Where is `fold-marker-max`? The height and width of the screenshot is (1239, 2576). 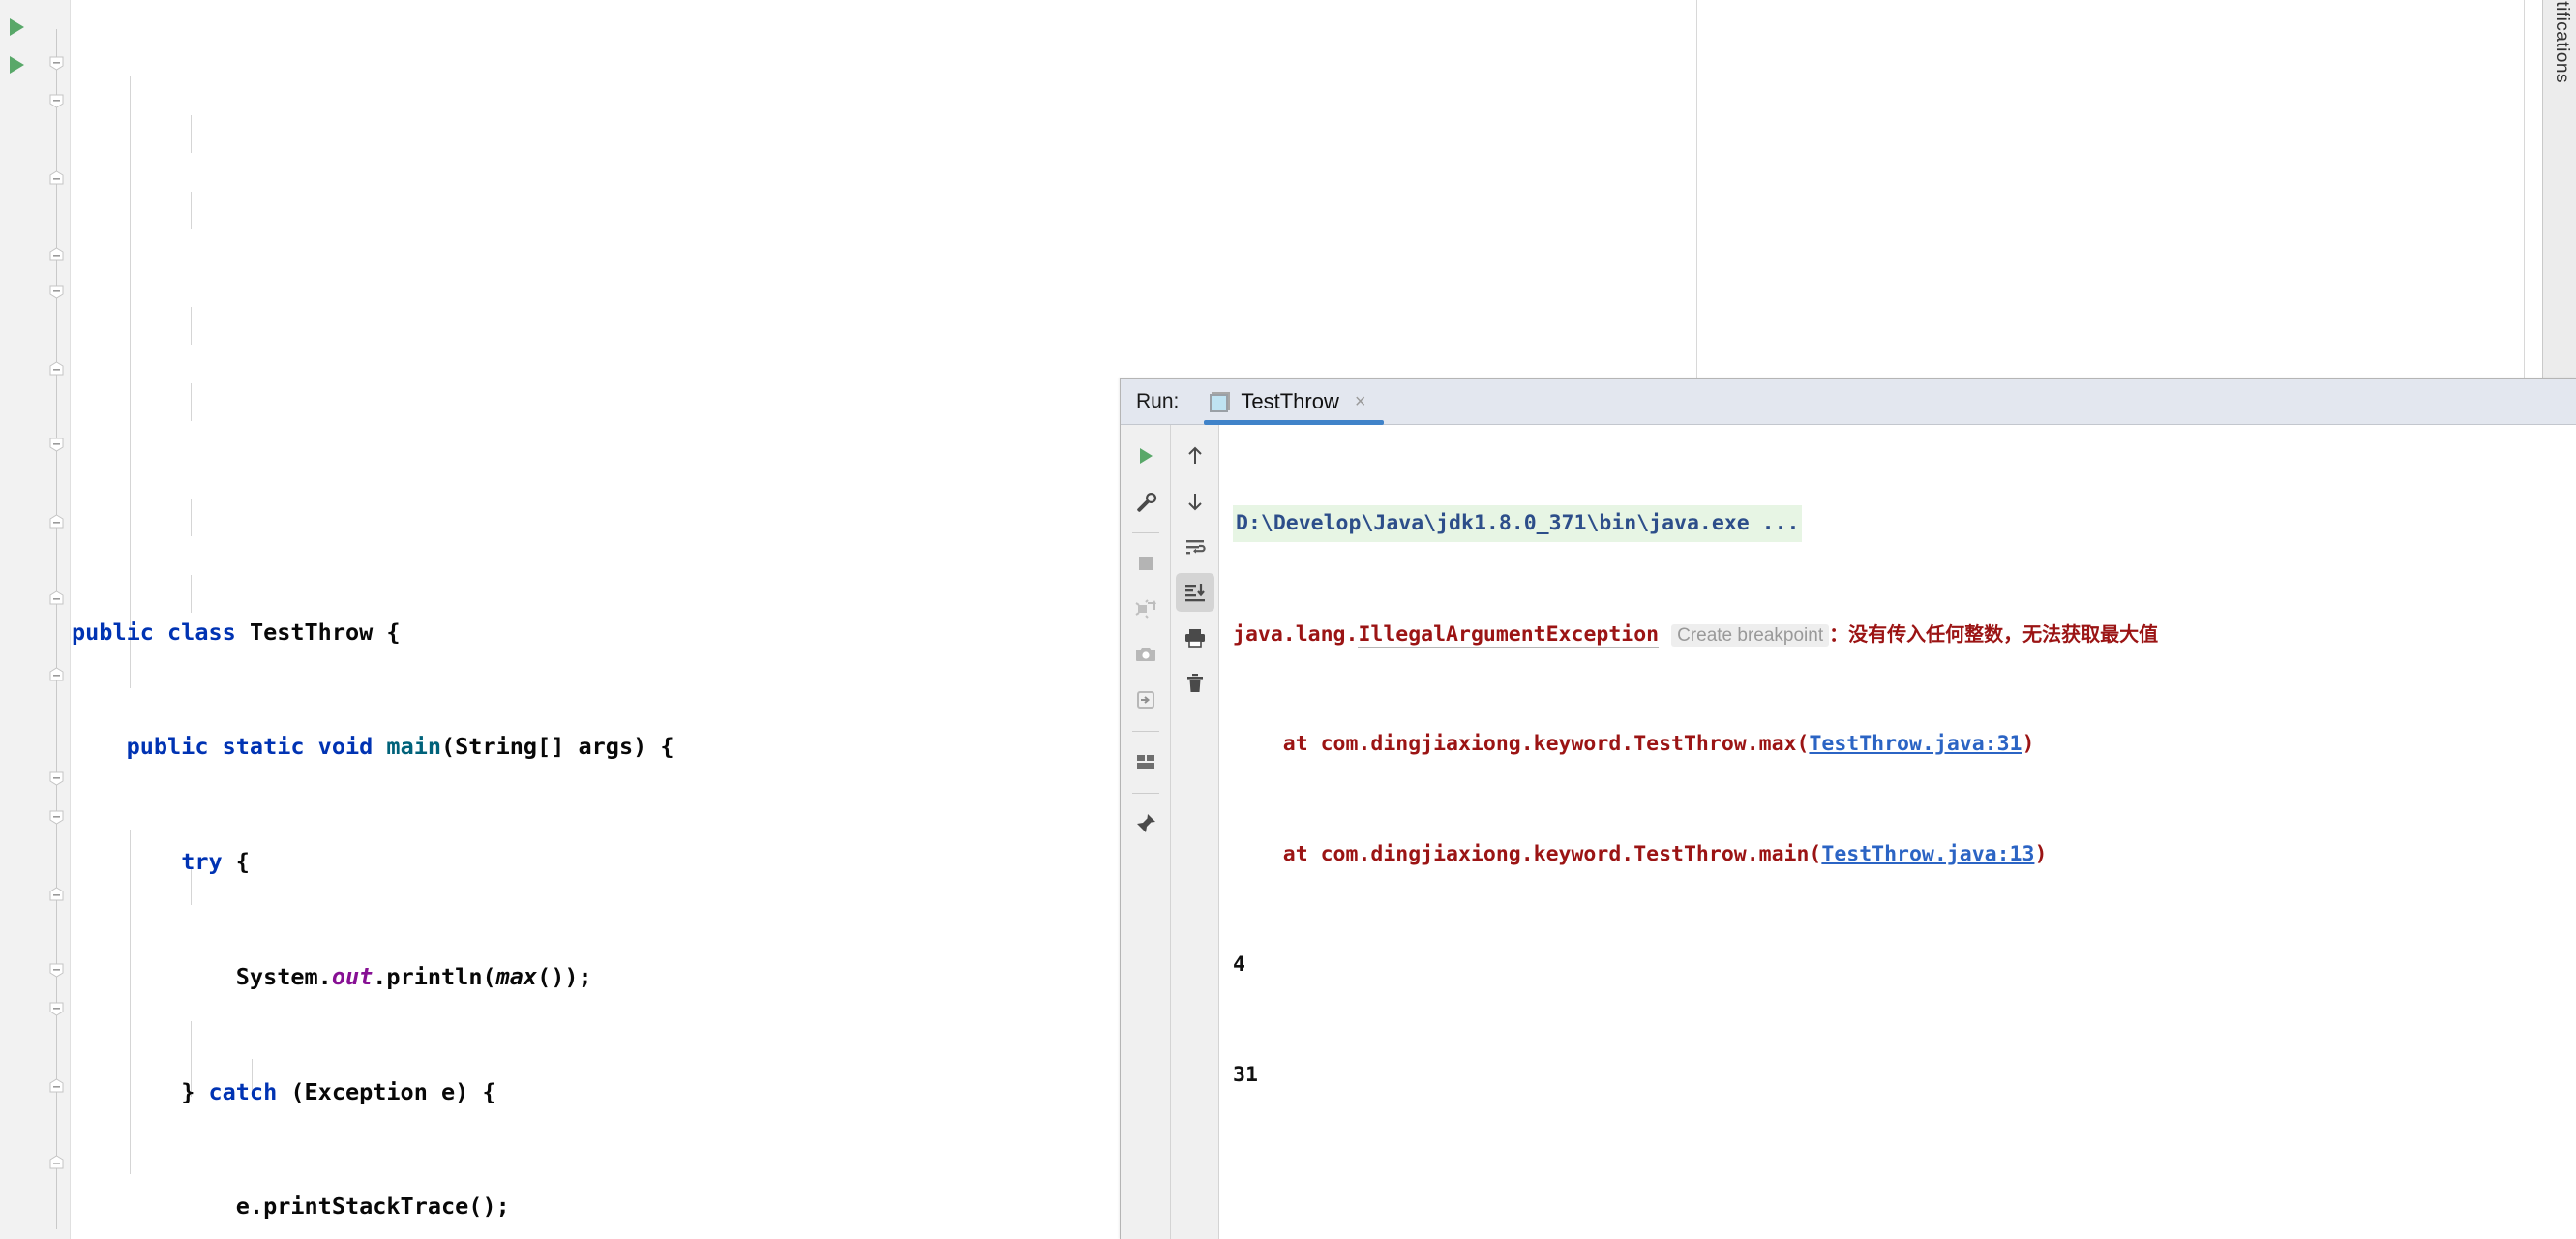
fold-marker-max is located at coordinates (56, 778).